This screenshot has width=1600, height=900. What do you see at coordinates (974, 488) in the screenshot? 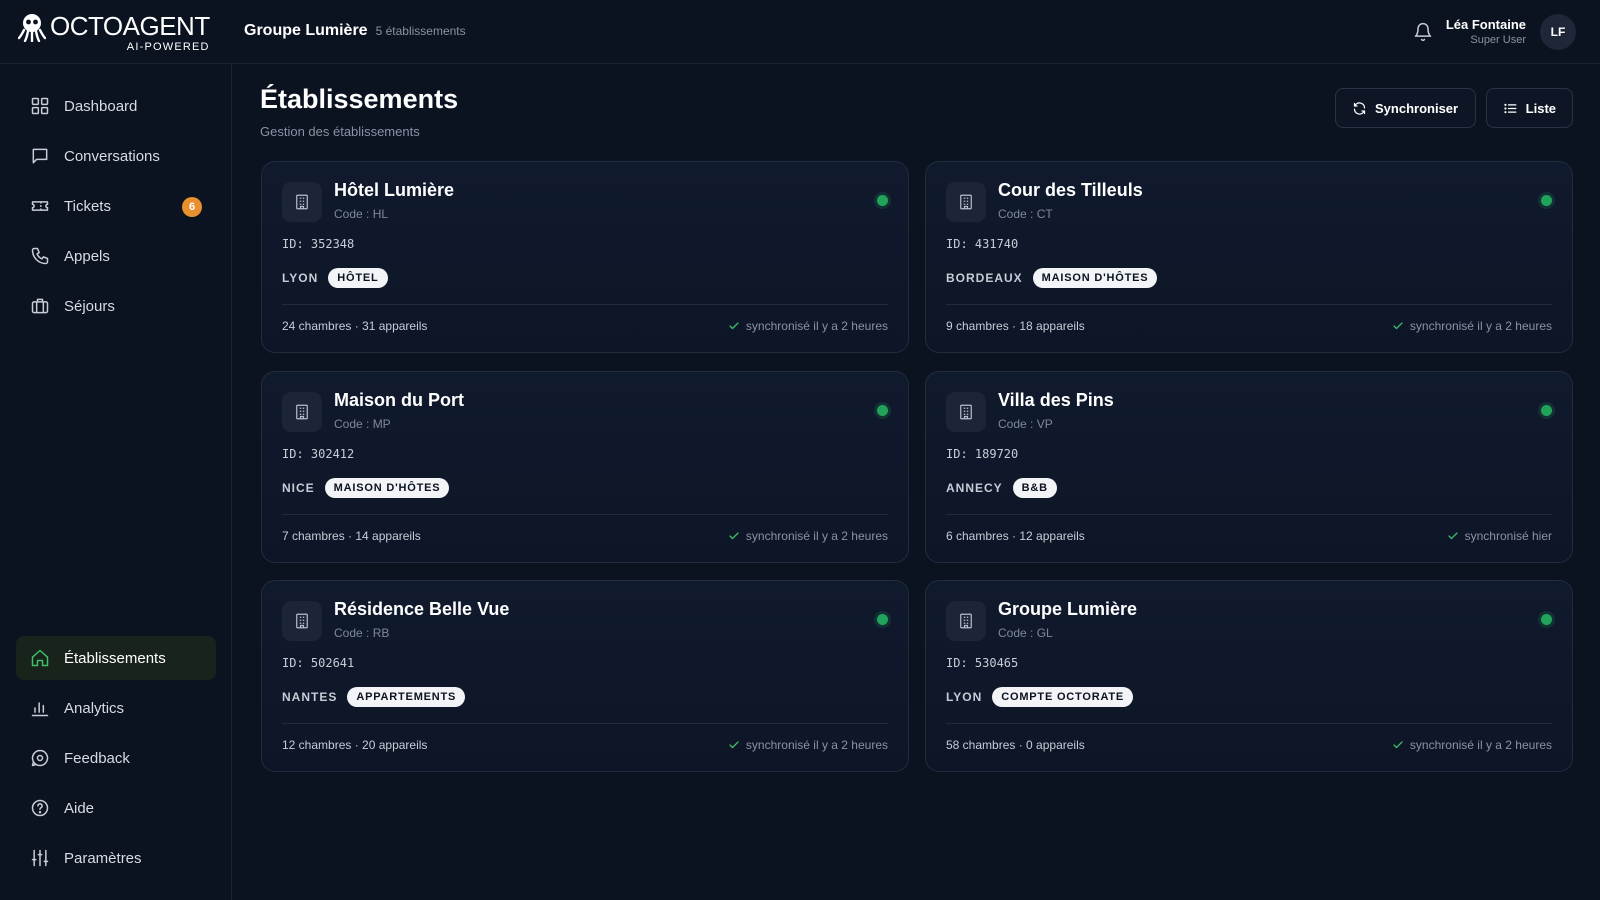
I see `establishment-city: ANNECY` at bounding box center [974, 488].